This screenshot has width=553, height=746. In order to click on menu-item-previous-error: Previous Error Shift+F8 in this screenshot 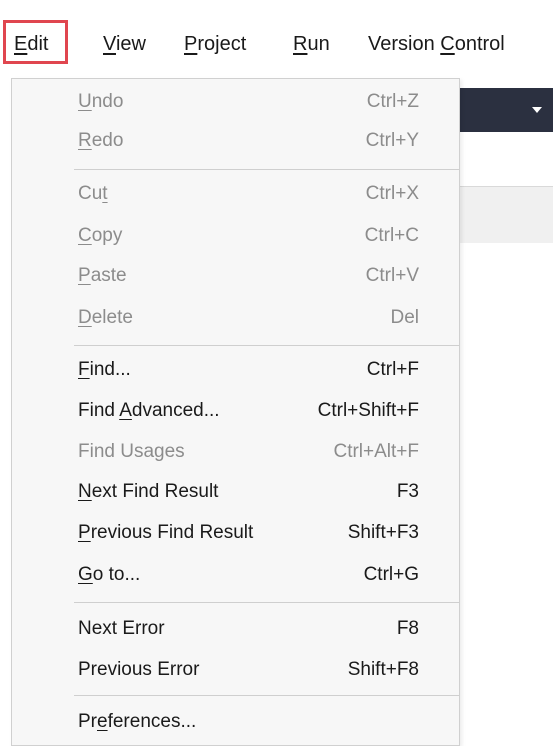, I will do `click(235, 670)`.